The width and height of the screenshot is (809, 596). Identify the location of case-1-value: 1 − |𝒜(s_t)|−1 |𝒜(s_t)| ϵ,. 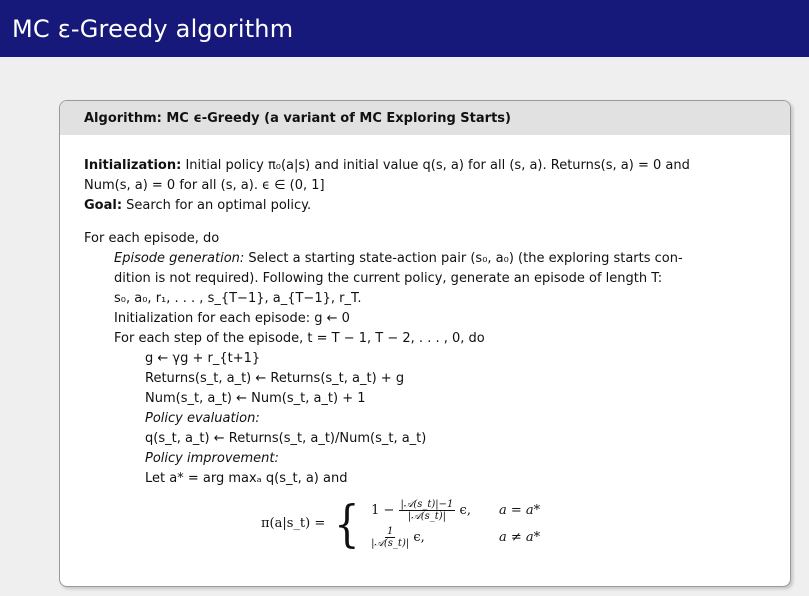
(421, 510).